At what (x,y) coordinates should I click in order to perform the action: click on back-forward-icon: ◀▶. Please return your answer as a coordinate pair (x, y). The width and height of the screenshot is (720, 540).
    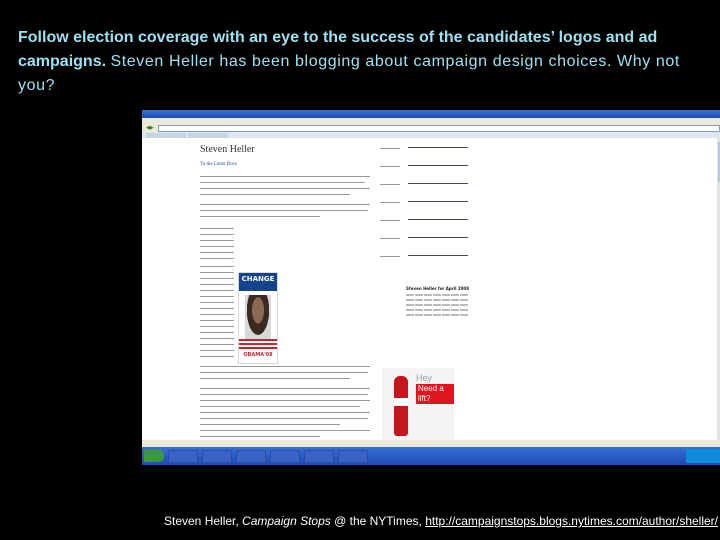
    Looking at the image, I should click on (150, 128).